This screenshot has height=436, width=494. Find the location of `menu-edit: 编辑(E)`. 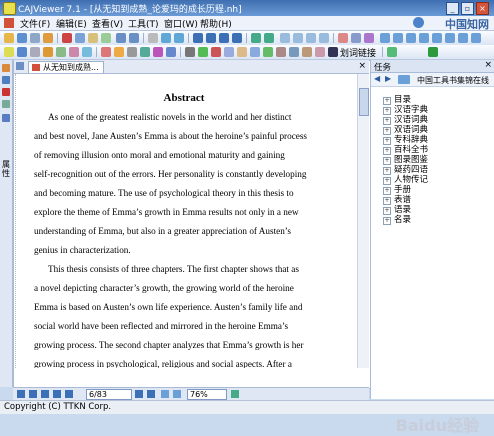

menu-edit: 编辑(E) is located at coordinates (71, 23).